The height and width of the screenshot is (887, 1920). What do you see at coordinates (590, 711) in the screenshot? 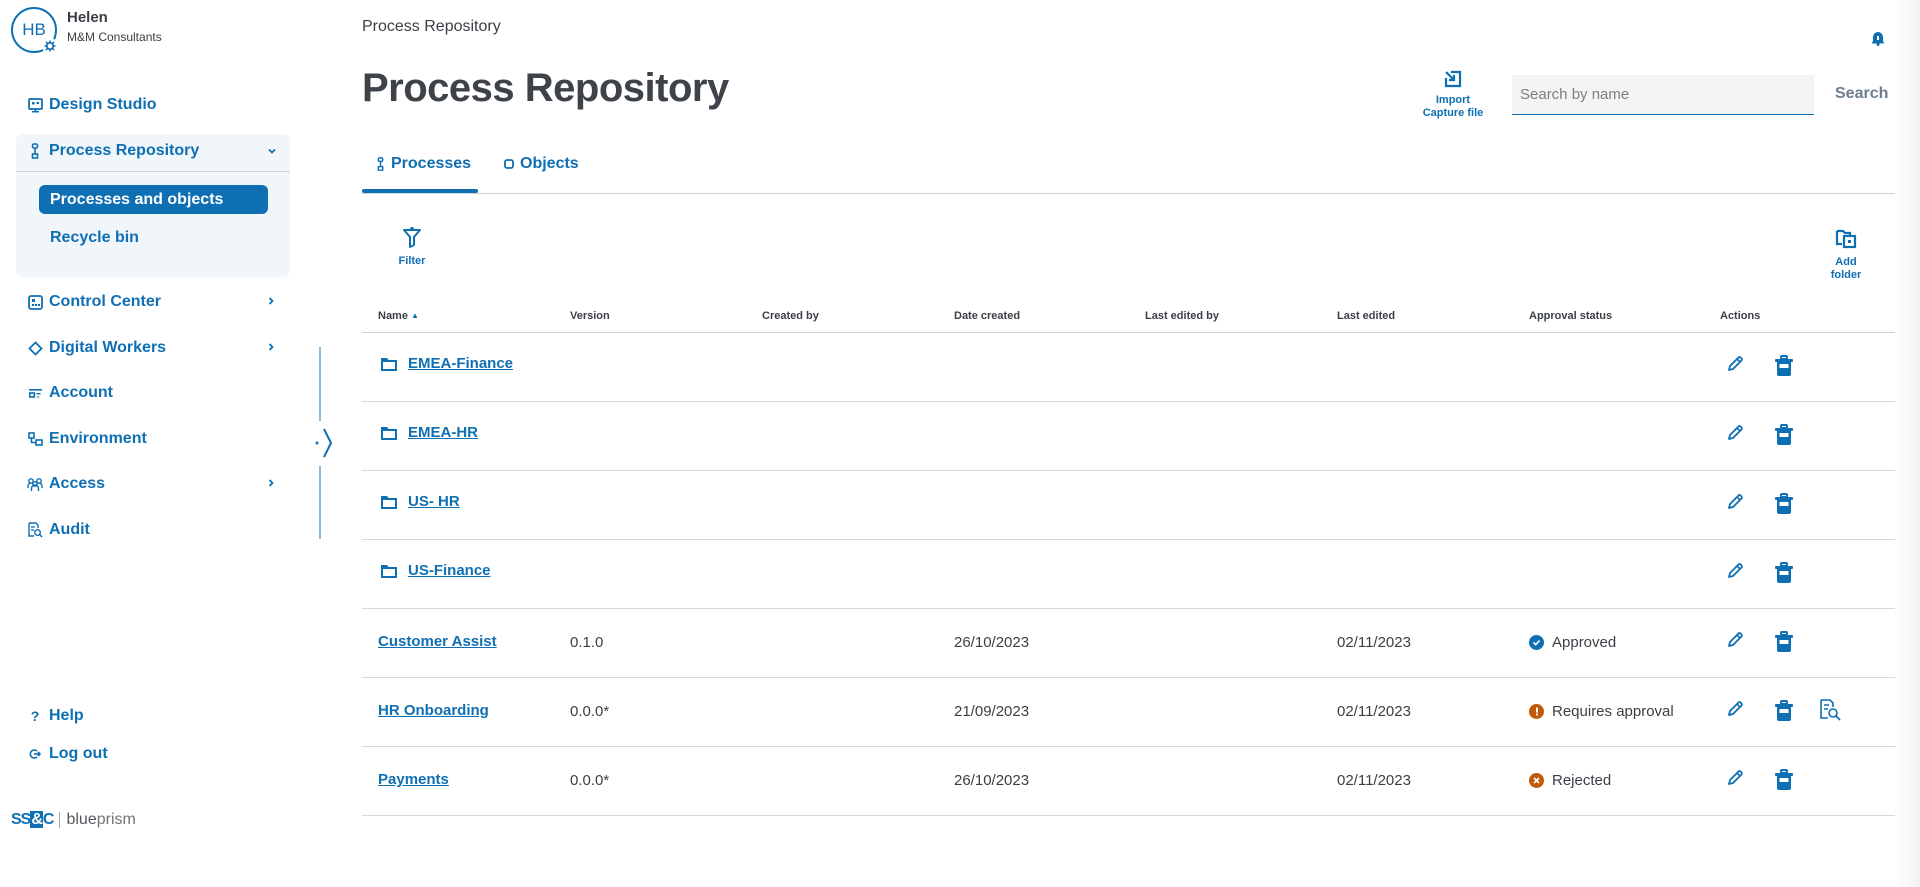
I see `version-cell: 0.0.0*` at bounding box center [590, 711].